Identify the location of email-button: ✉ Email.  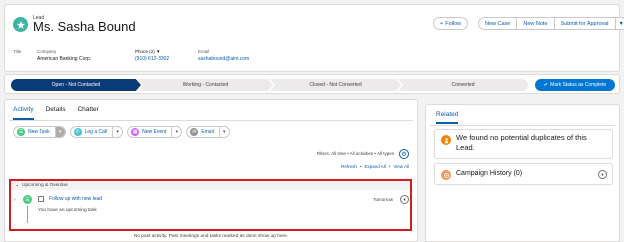
(203, 132).